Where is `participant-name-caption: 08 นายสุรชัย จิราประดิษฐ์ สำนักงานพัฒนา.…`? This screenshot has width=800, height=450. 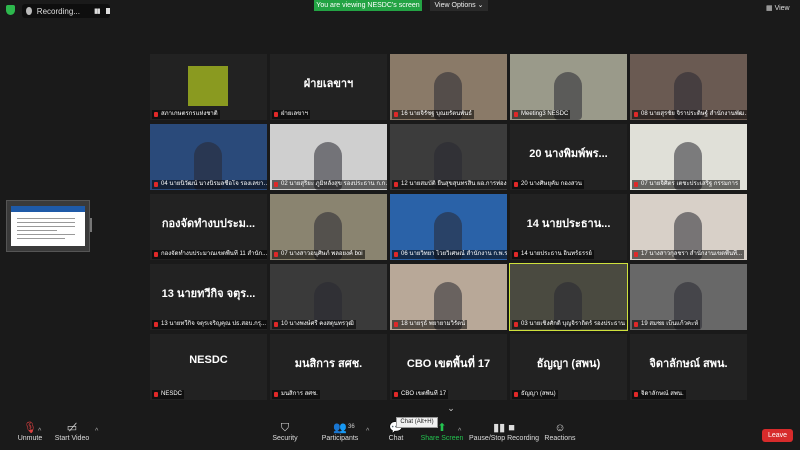
participant-name-caption: 08 นายสุรชัย จิราประดิษฐ์ สำนักงานพัฒนา.… is located at coordinates (689, 114).